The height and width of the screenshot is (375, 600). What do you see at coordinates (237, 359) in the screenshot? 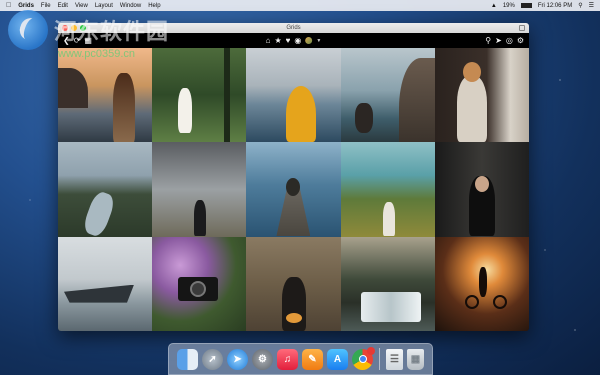
I see `dock-safari-icon: ➤` at bounding box center [237, 359].